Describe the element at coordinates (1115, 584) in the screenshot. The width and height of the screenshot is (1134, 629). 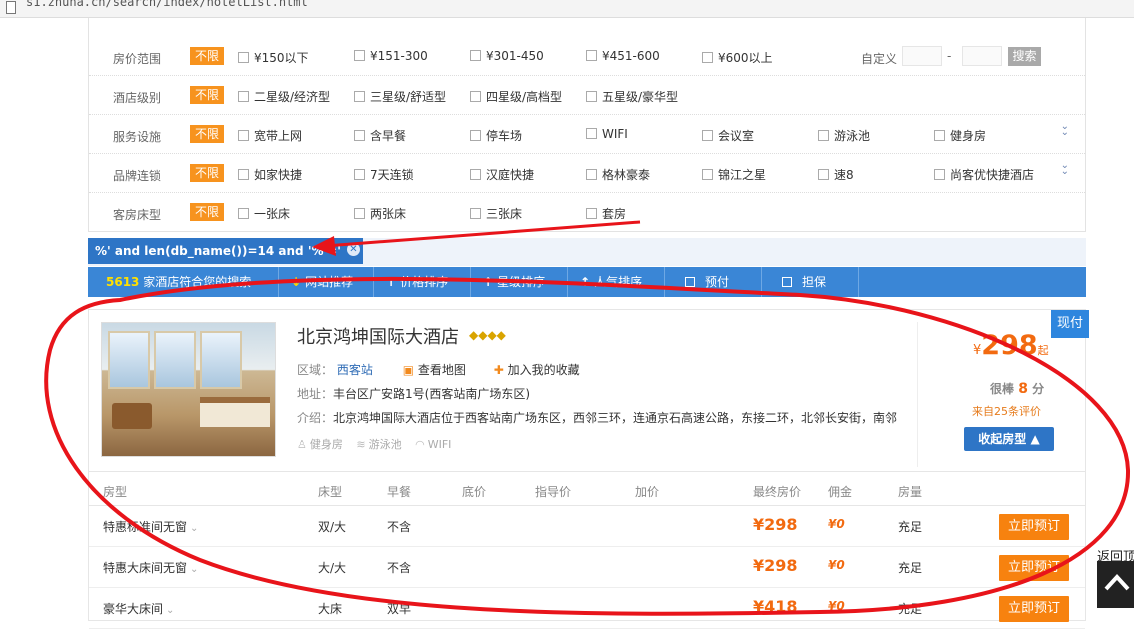
I see `back-to-top-button` at that location.